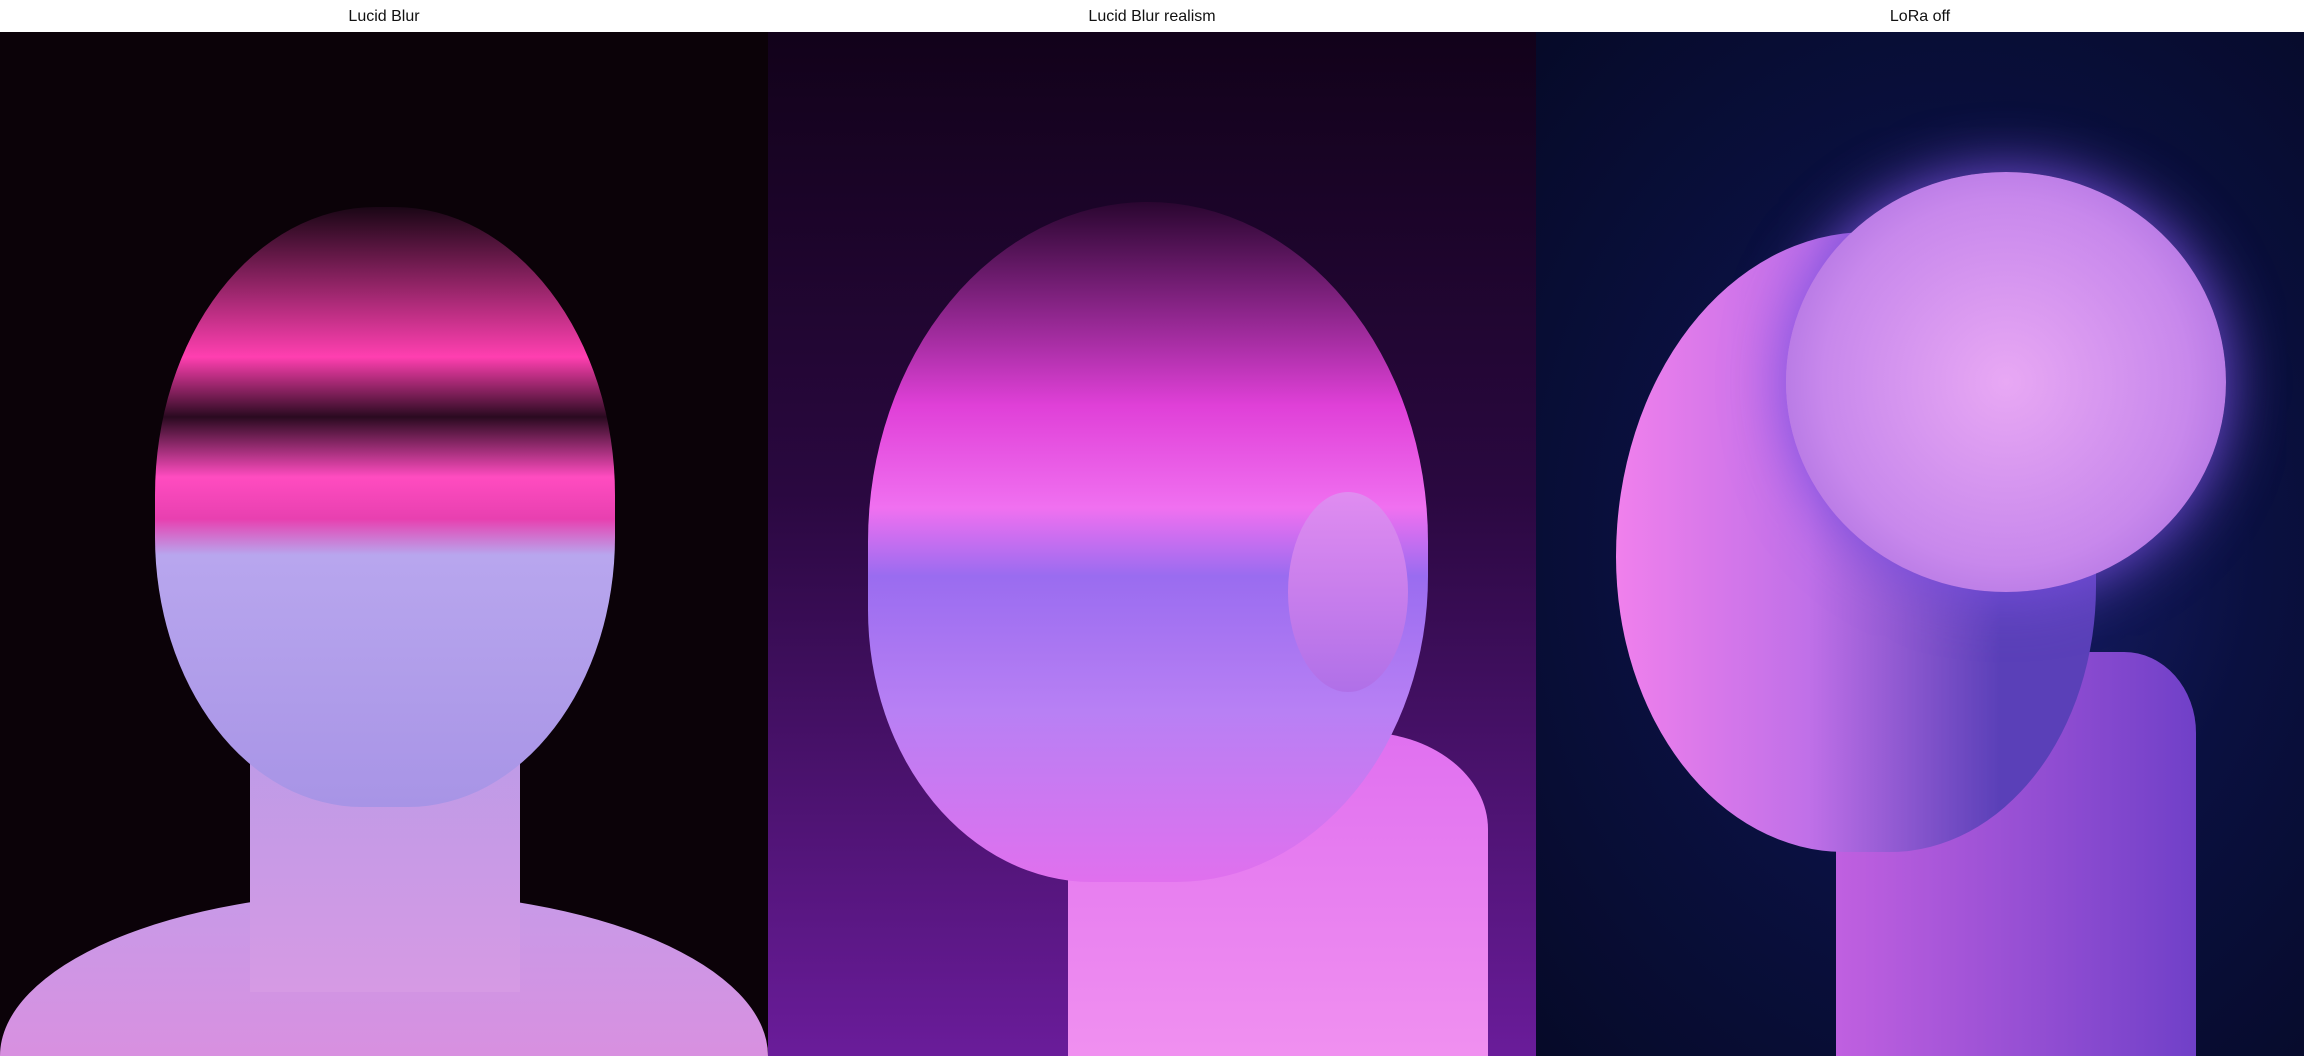  I want to click on caption-lucid-blur: Lucid Blur, so click(384, 16).